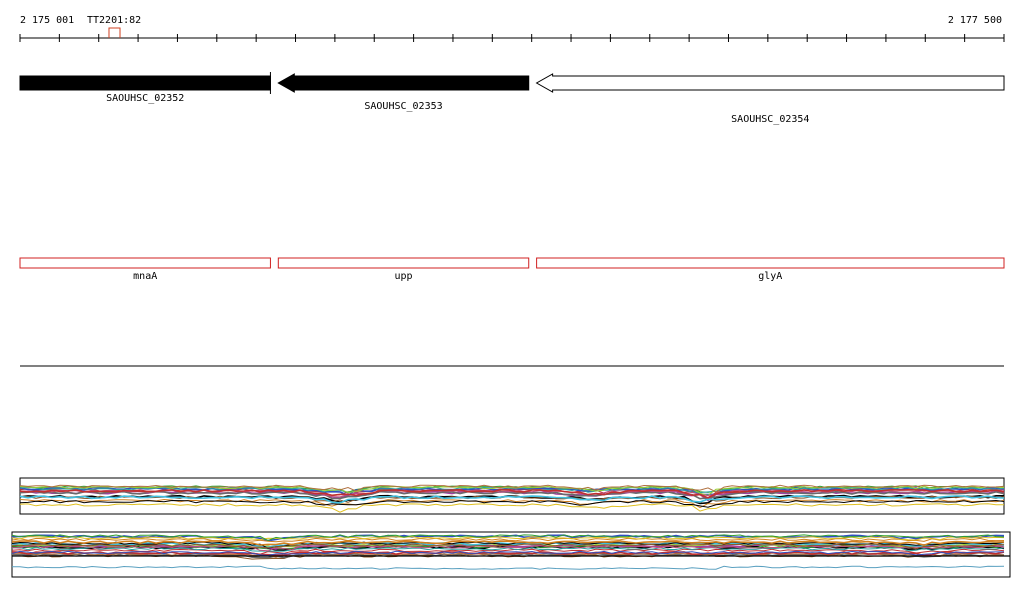 The height and width of the screenshot is (611, 1024). I want to click on ruler: 2 175 001 2 177 500 TT2201:82, so click(512, 28).